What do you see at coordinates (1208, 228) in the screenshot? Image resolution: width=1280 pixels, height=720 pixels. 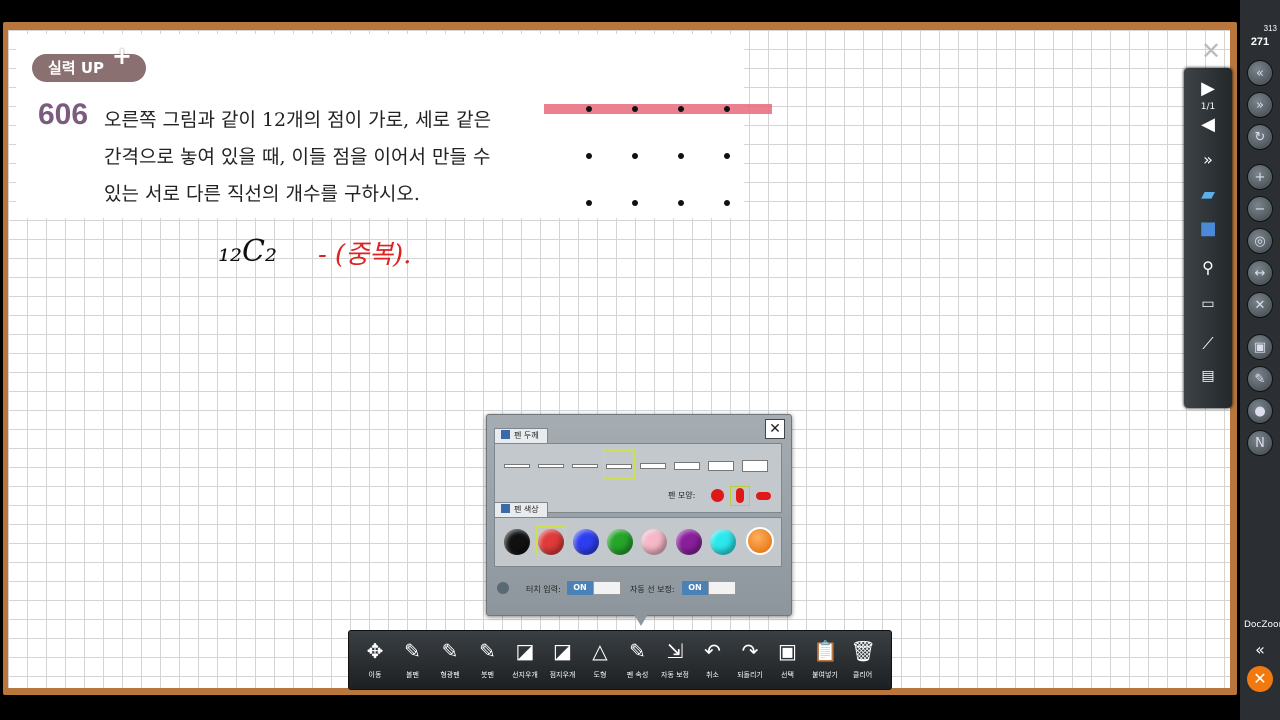 I see `save-icon: ■` at bounding box center [1208, 228].